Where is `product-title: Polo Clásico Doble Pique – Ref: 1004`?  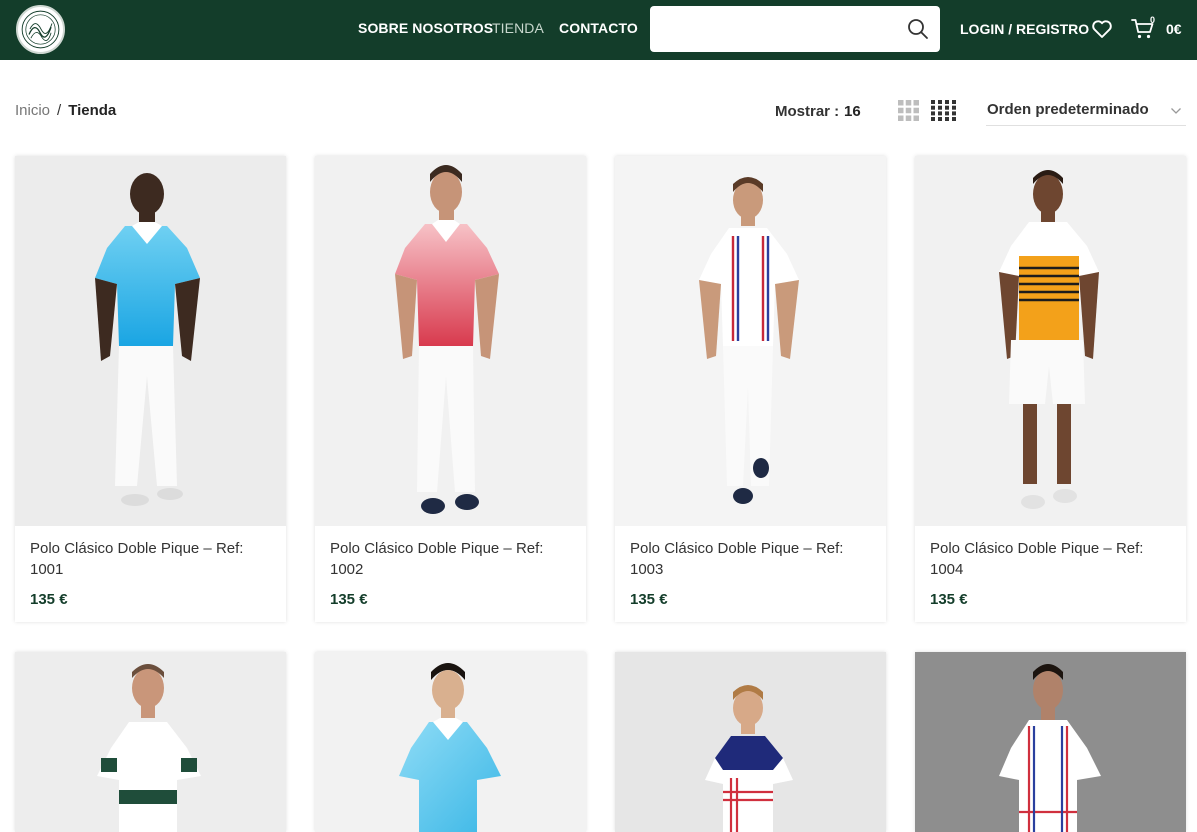 product-title: Polo Clásico Doble Pique – Ref: 1004 is located at coordinates (1050, 559).